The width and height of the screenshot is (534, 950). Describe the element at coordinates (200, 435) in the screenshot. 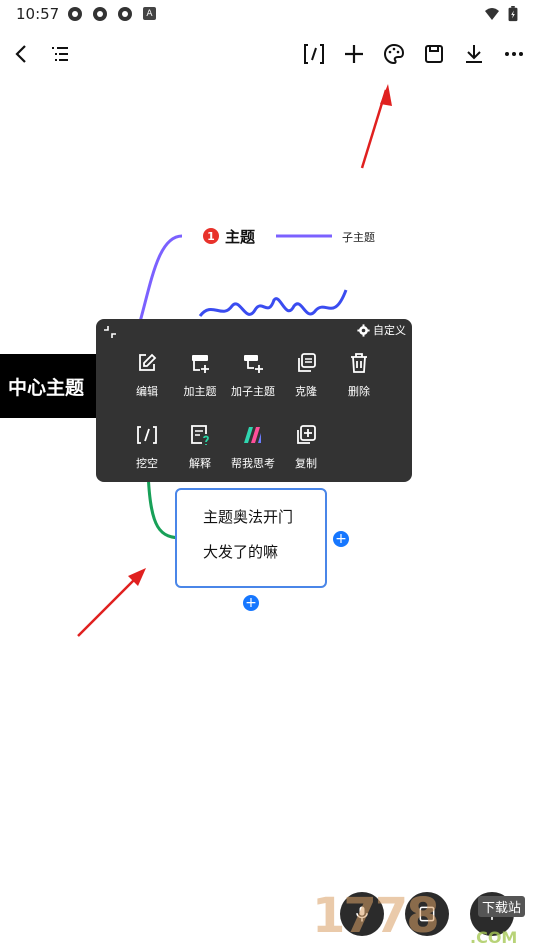

I see `explain-icon` at that location.